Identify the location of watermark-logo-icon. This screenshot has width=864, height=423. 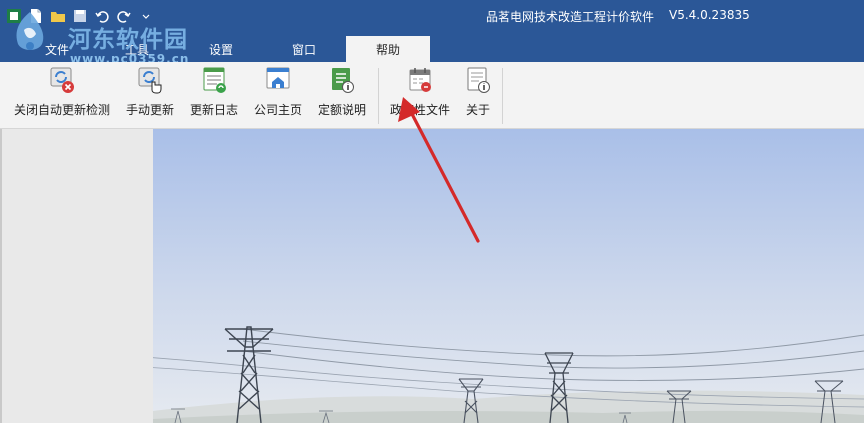
(30, 31).